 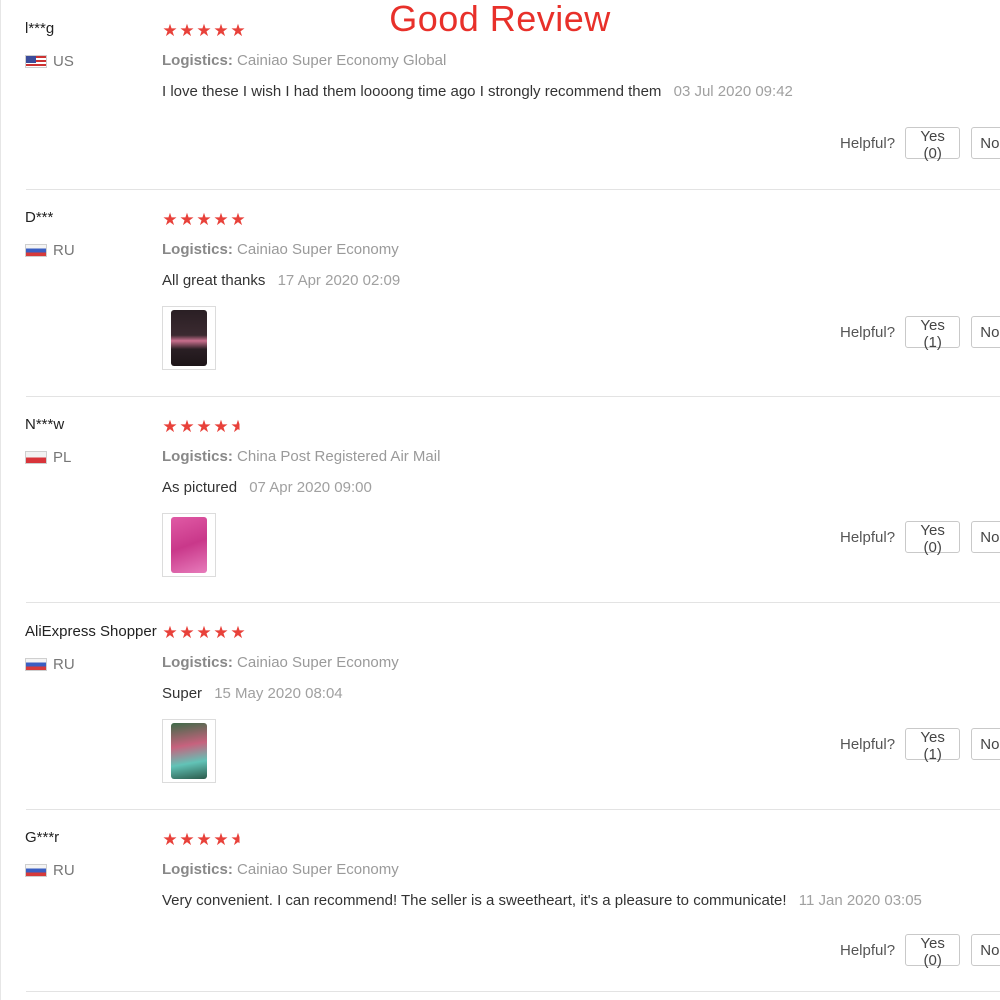 What do you see at coordinates (318, 249) in the screenshot?
I see `logistics-value: Cainiao Super Economy` at bounding box center [318, 249].